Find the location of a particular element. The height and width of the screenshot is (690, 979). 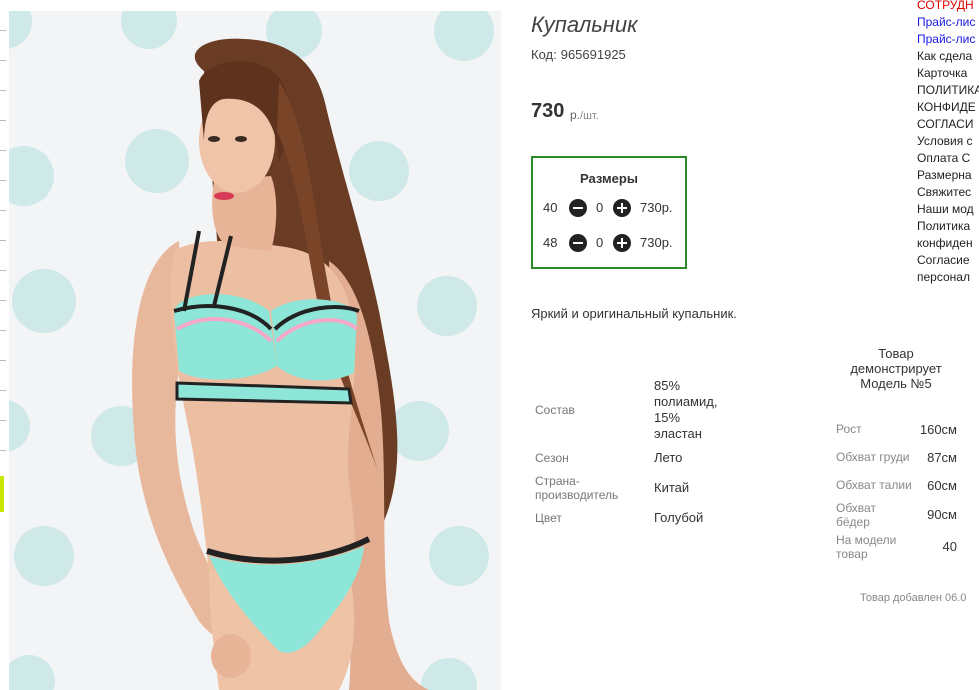

country-label-line: Страна- is located at coordinates (557, 481).